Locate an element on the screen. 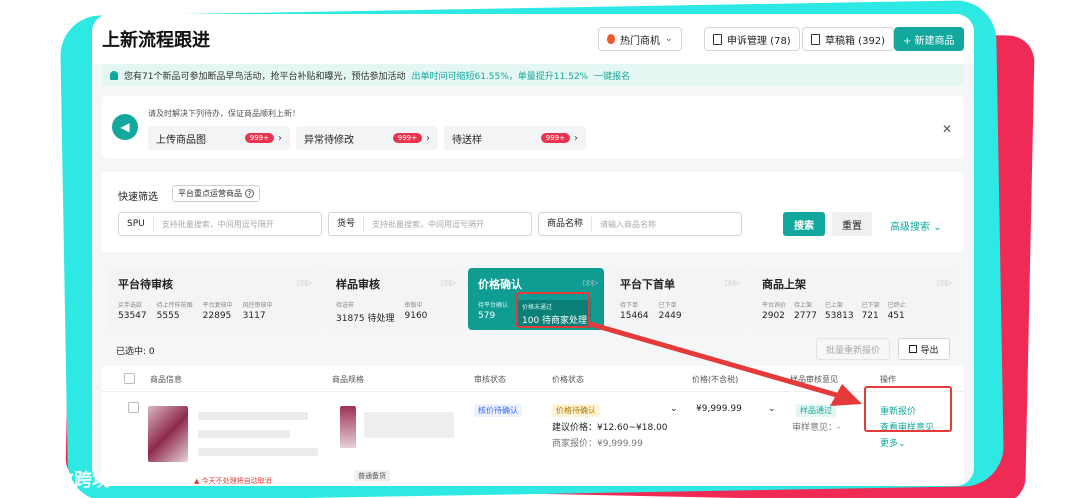 This screenshot has height=498, width=1078. watermark-text: 大数跨境 is located at coordinates (74, 480).